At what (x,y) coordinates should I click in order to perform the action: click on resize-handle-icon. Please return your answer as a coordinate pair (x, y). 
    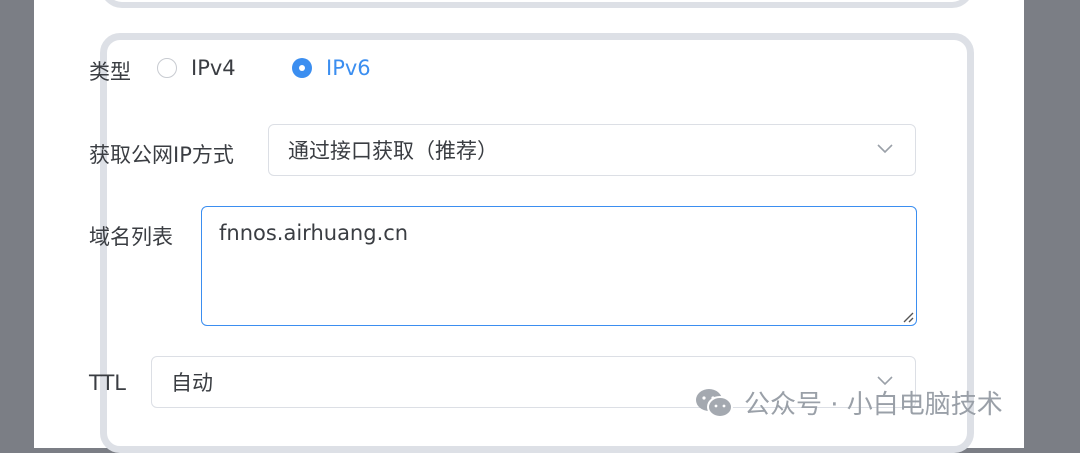
    Looking at the image, I should click on (908, 317).